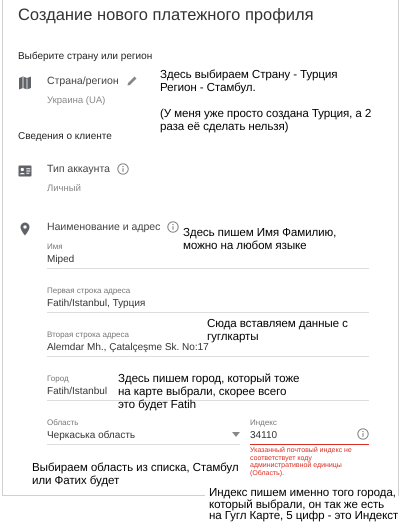 The image size is (401, 523). I want to click on field-value: Личный, so click(64, 188).